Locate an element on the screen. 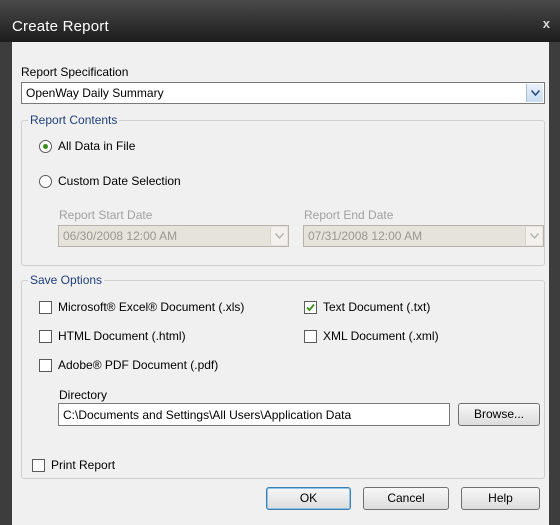 The width and height of the screenshot is (560, 525). custom-date-label: Custom Date Selection is located at coordinates (119, 181).